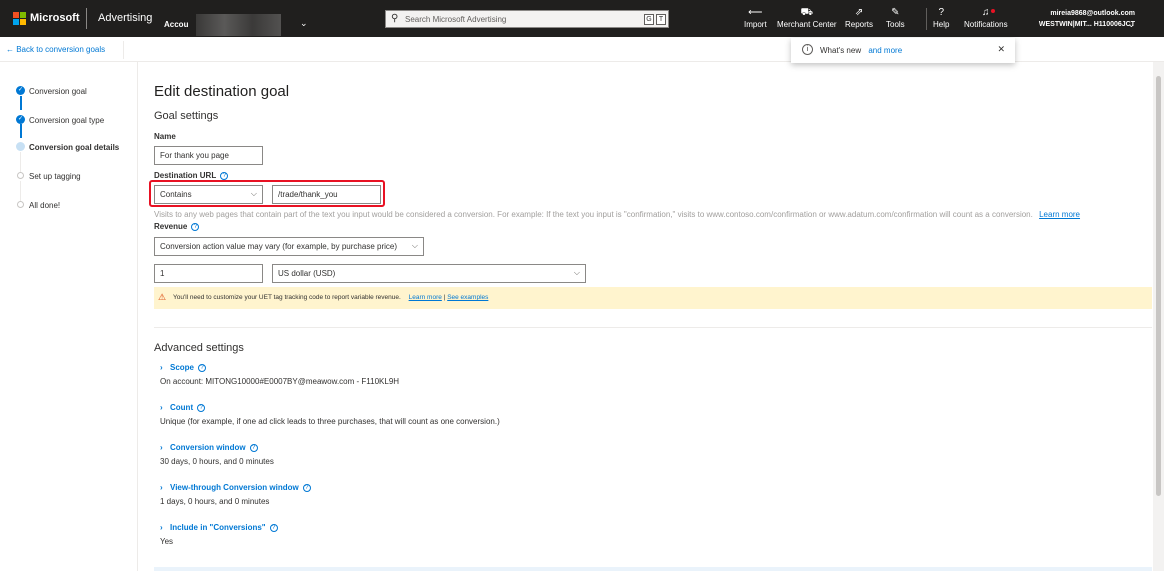  I want to click on whats-new-label: What's new, so click(841, 50).